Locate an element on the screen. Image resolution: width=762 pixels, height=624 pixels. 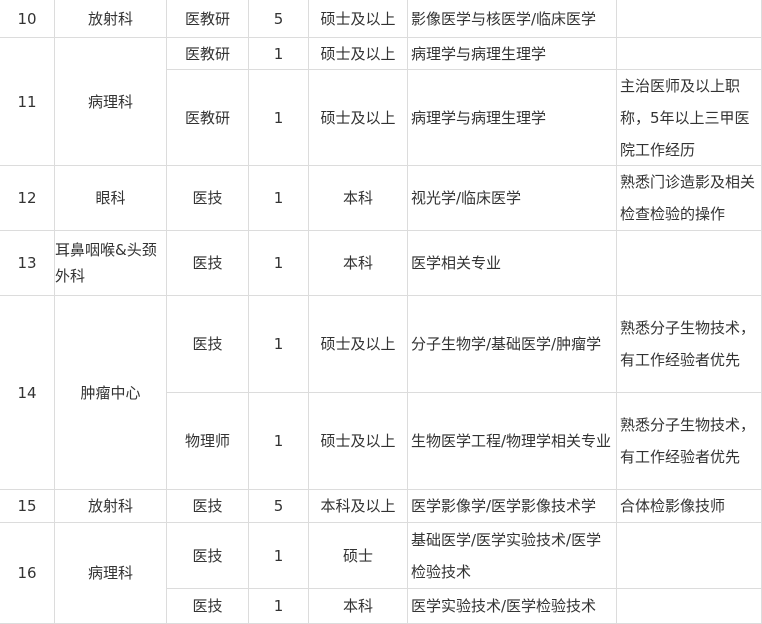
cell-note: 主治医师及以上职称，5年以上三甲医院工作经历 is located at coordinates (689, 118).